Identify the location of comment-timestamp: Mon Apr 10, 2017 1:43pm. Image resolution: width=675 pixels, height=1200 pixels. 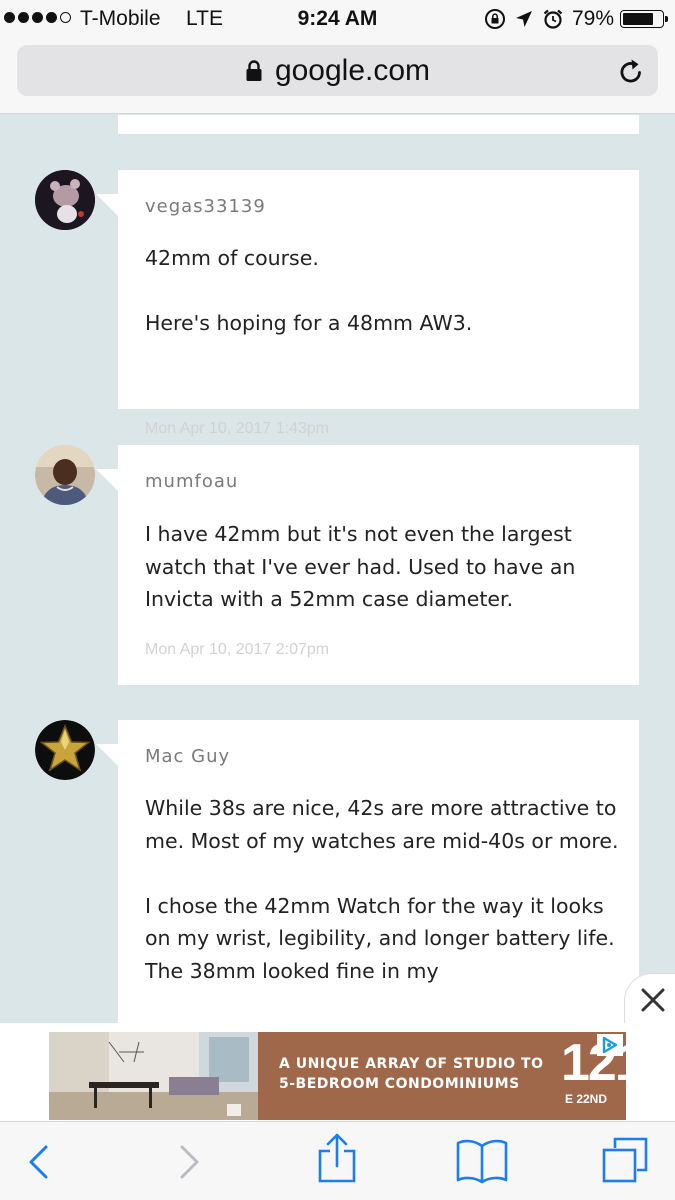
(237, 428).